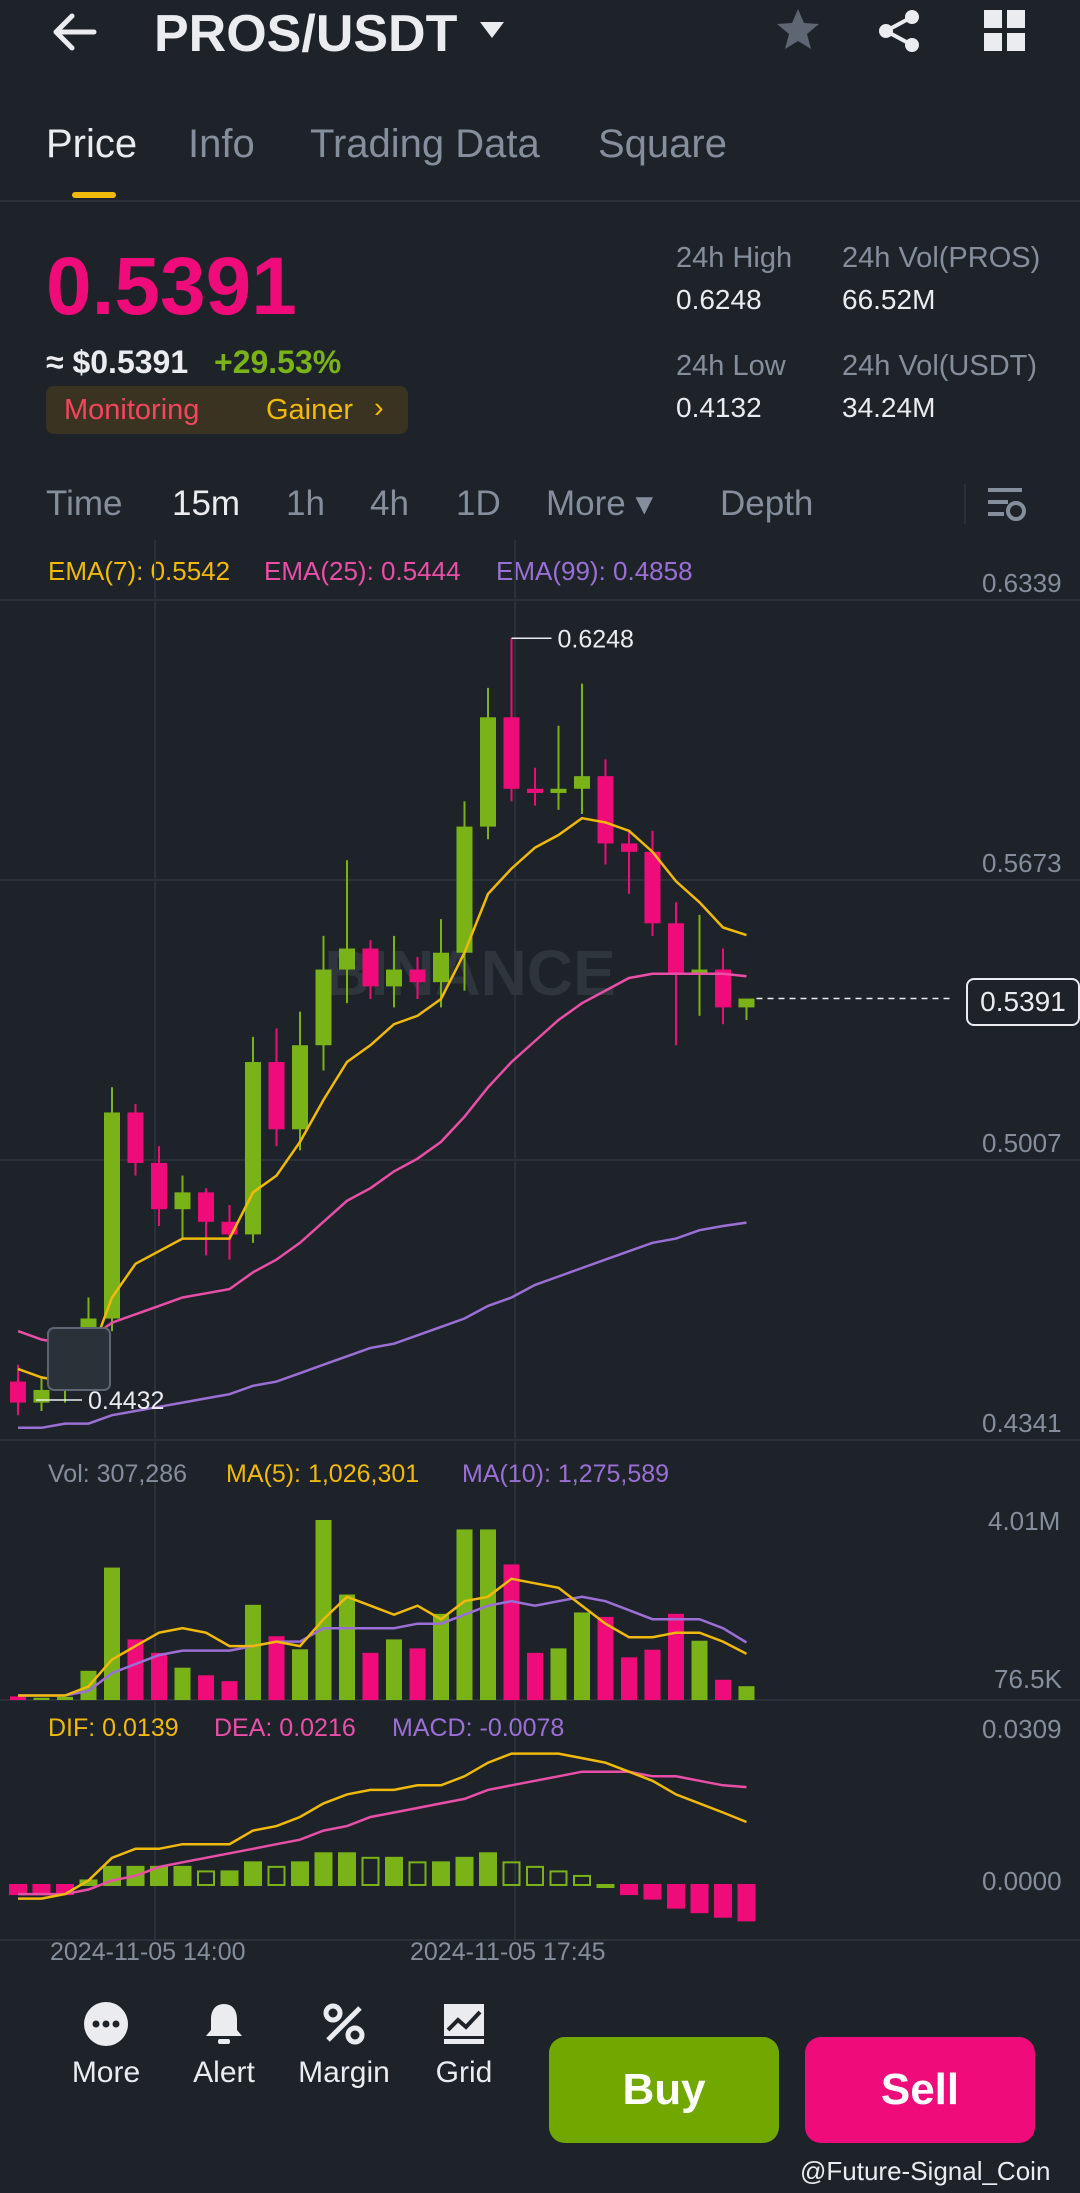  What do you see at coordinates (719, 299) in the screenshot?
I see `high-value: 0.6248` at bounding box center [719, 299].